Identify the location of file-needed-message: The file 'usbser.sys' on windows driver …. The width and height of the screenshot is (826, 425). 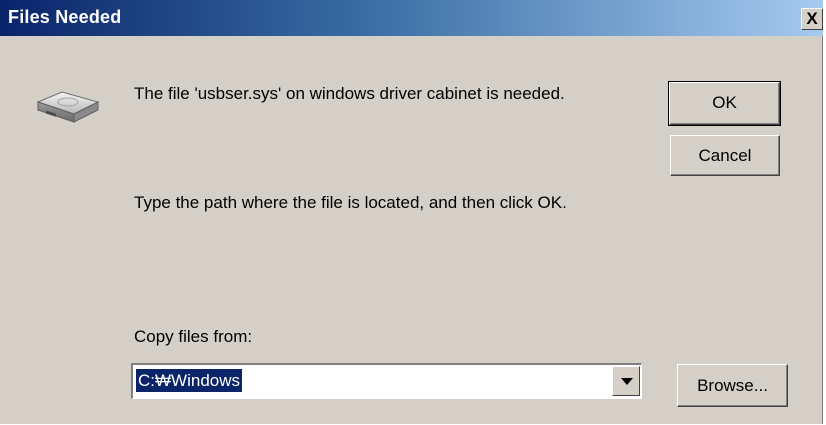
(349, 93).